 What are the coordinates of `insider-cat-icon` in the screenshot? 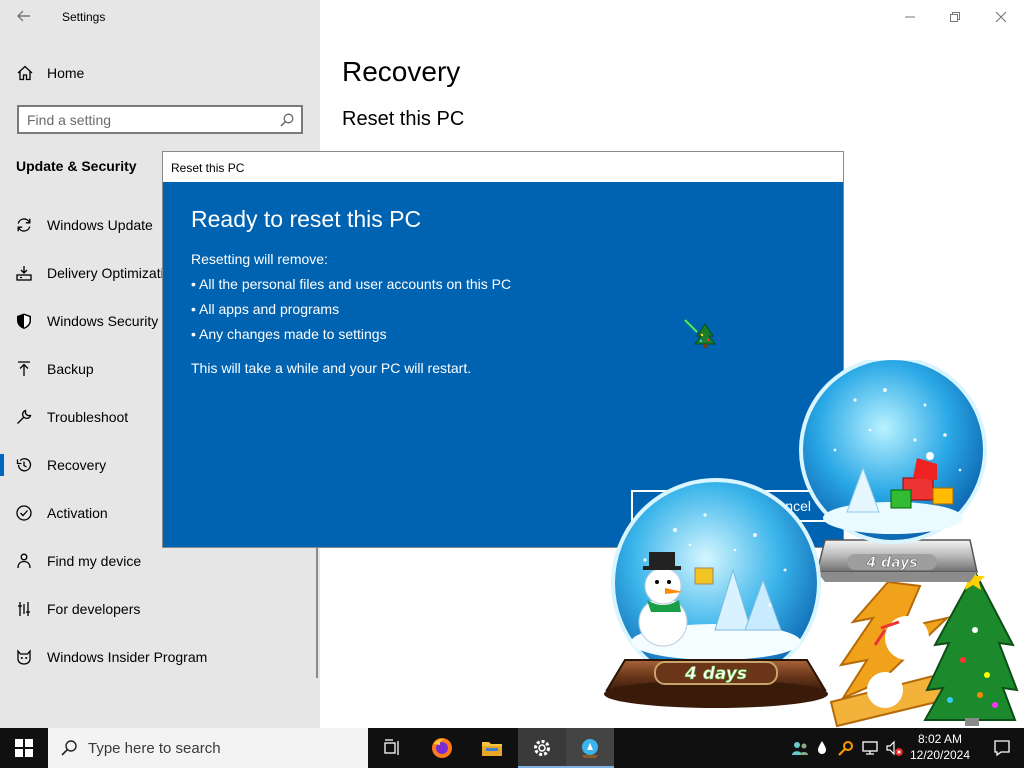 It's located at (24, 657).